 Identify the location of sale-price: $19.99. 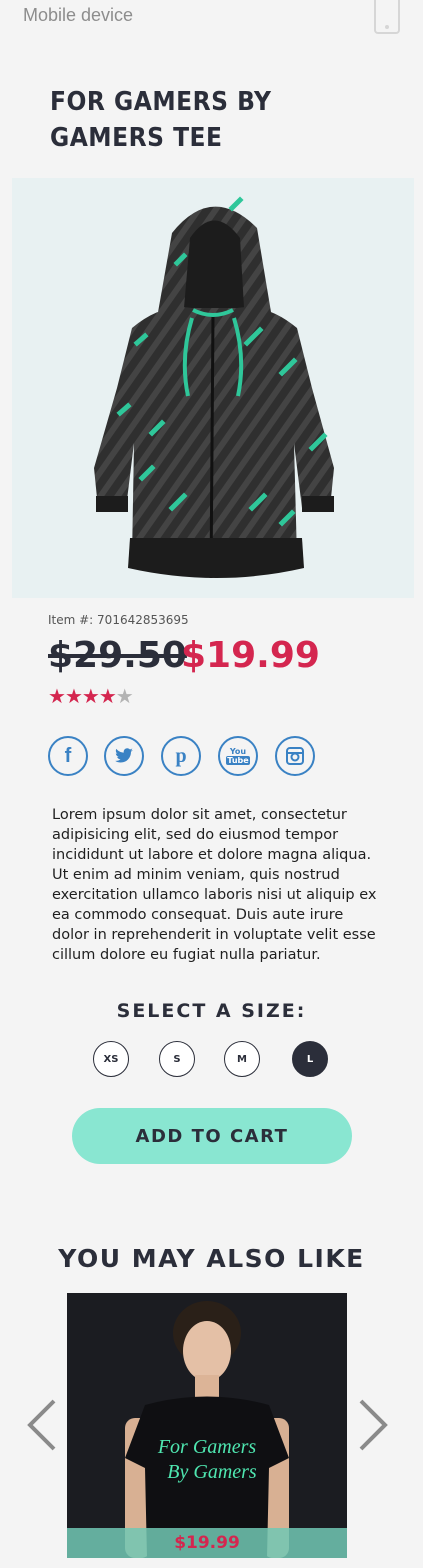
(250, 655).